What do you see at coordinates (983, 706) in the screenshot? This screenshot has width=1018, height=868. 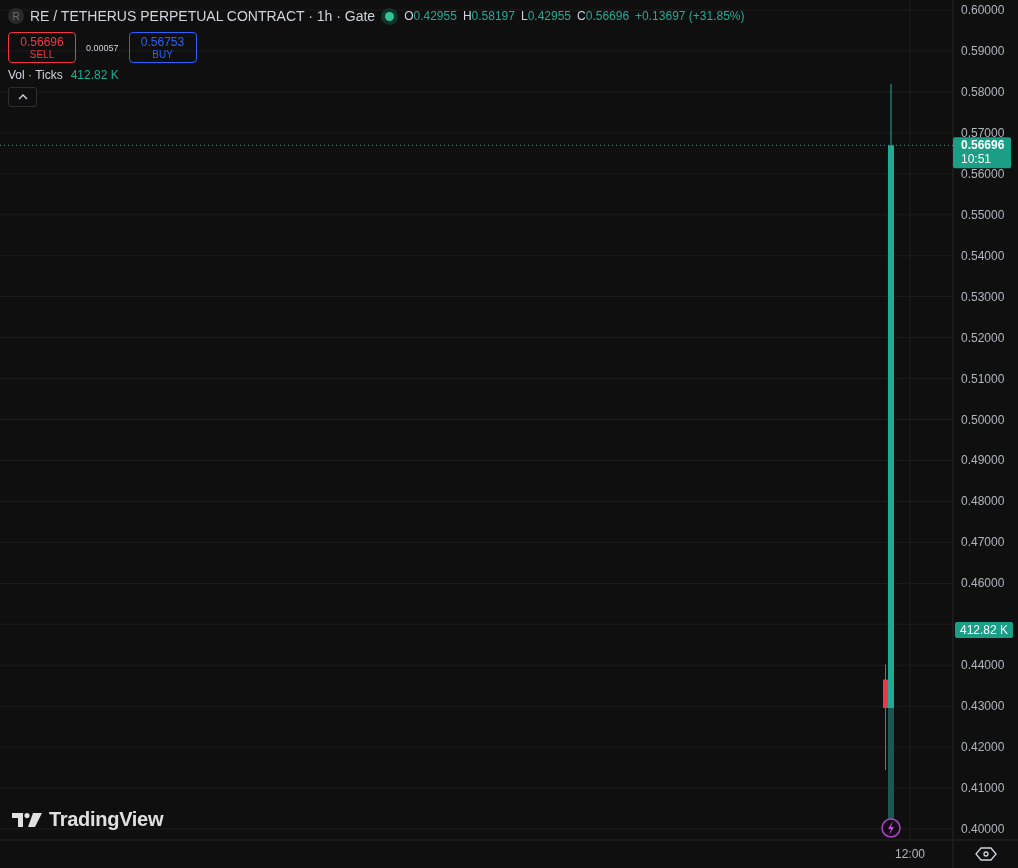 I see `axis-label: 0.43000` at bounding box center [983, 706].